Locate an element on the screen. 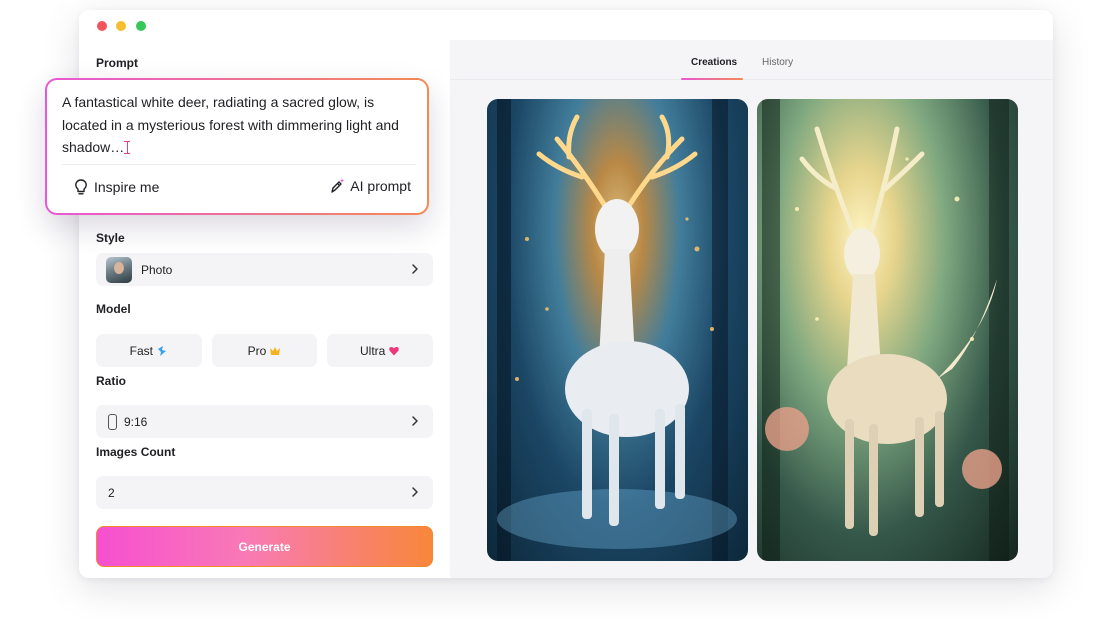  style-thumbnail is located at coordinates (119, 269).